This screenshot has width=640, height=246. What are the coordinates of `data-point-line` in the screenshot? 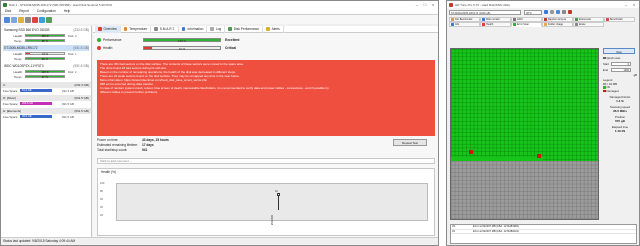 It's located at (278, 203).